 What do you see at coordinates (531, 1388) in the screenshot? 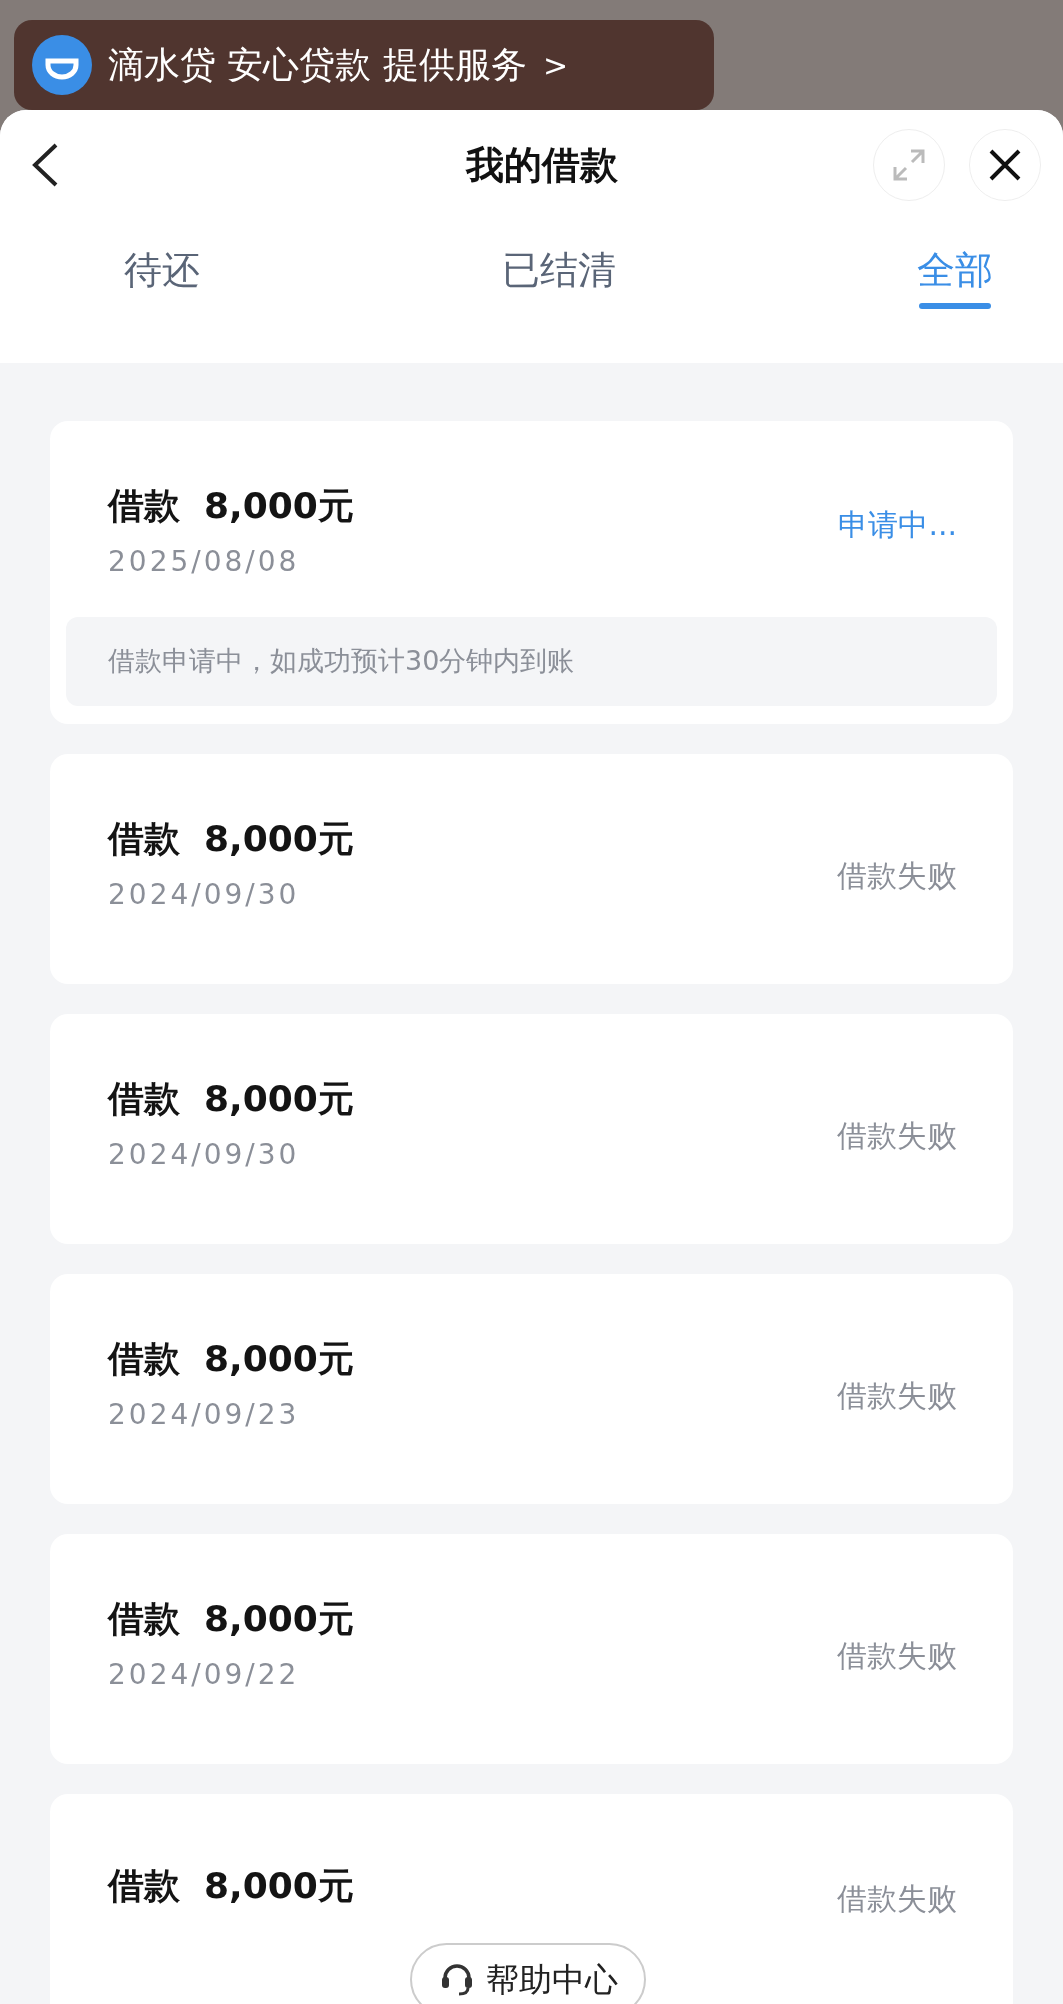
I see `loan-card: 借款 8,000元 2024/09/23 借款失败` at bounding box center [531, 1388].